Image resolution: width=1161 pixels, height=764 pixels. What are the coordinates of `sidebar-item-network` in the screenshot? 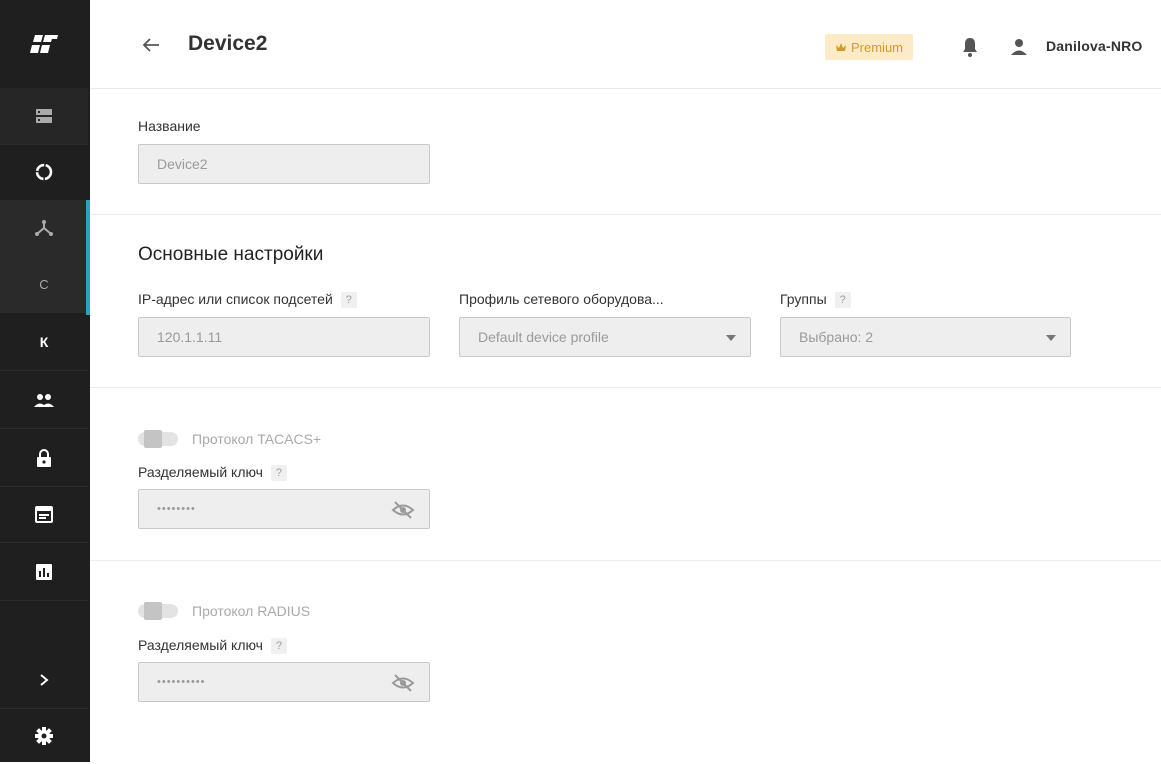 It's located at (44, 228).